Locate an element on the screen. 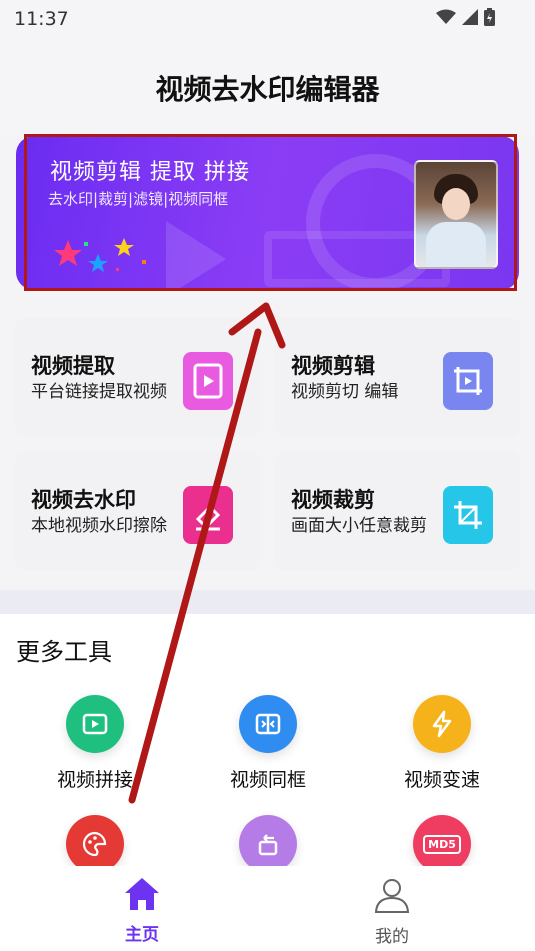 The image size is (535, 951). person-icon is located at coordinates (392, 896).